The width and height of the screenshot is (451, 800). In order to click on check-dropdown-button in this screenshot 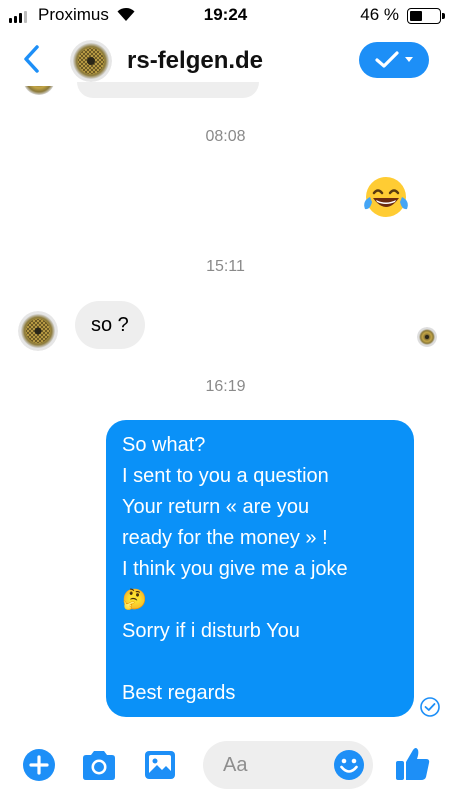, I will do `click(394, 60)`.